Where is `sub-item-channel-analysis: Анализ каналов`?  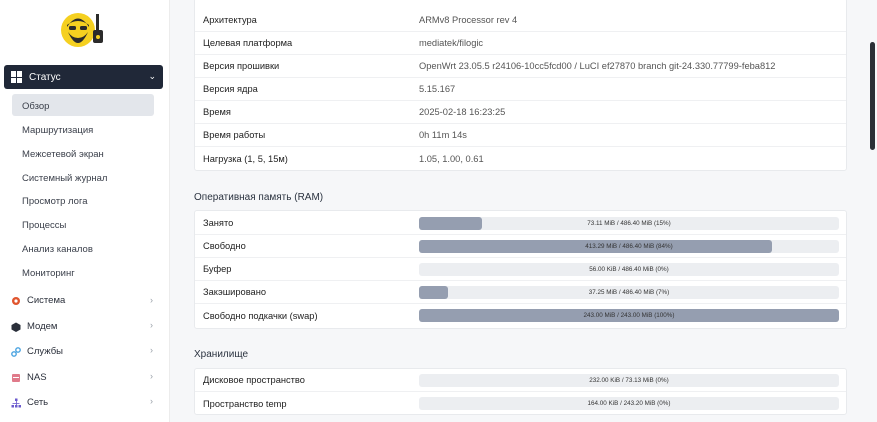
sub-item-channel-analysis: Анализ каналов is located at coordinates (57, 249).